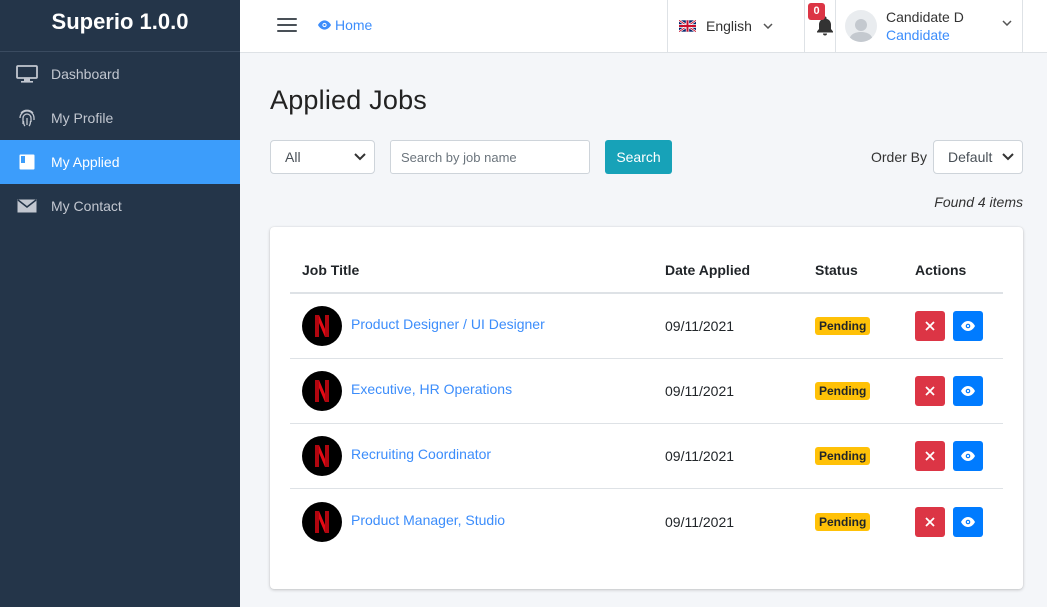 This screenshot has width=1047, height=607. I want to click on order-by-select: Default, so click(978, 157).